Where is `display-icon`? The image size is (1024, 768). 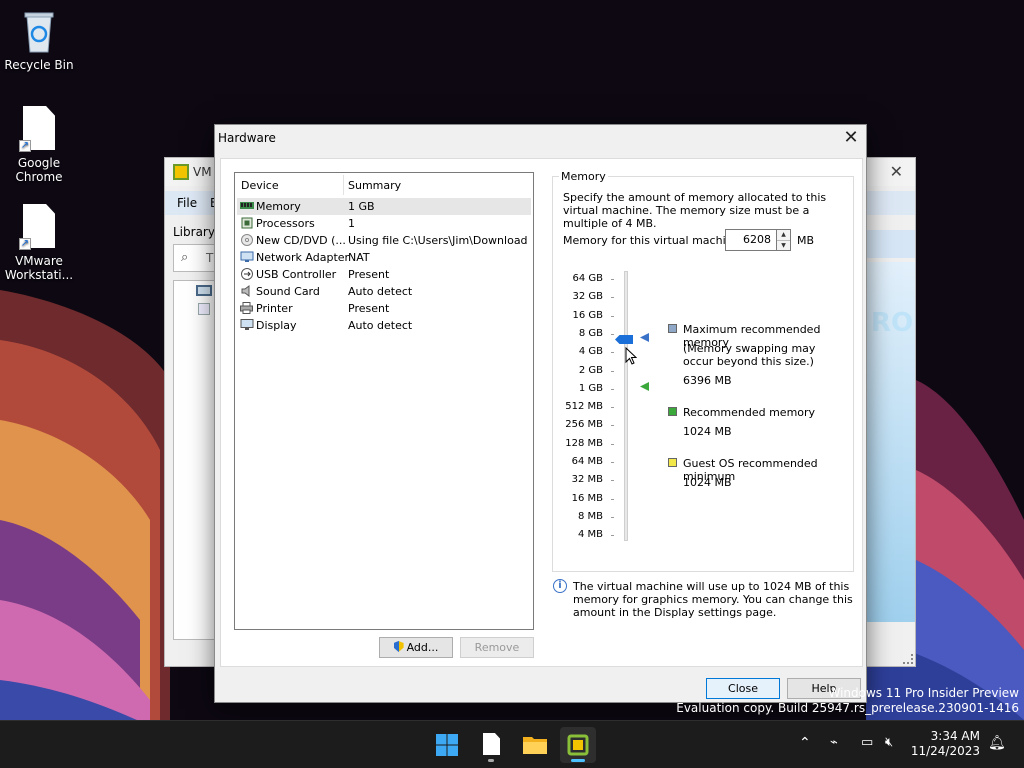 display-icon is located at coordinates (247, 325).